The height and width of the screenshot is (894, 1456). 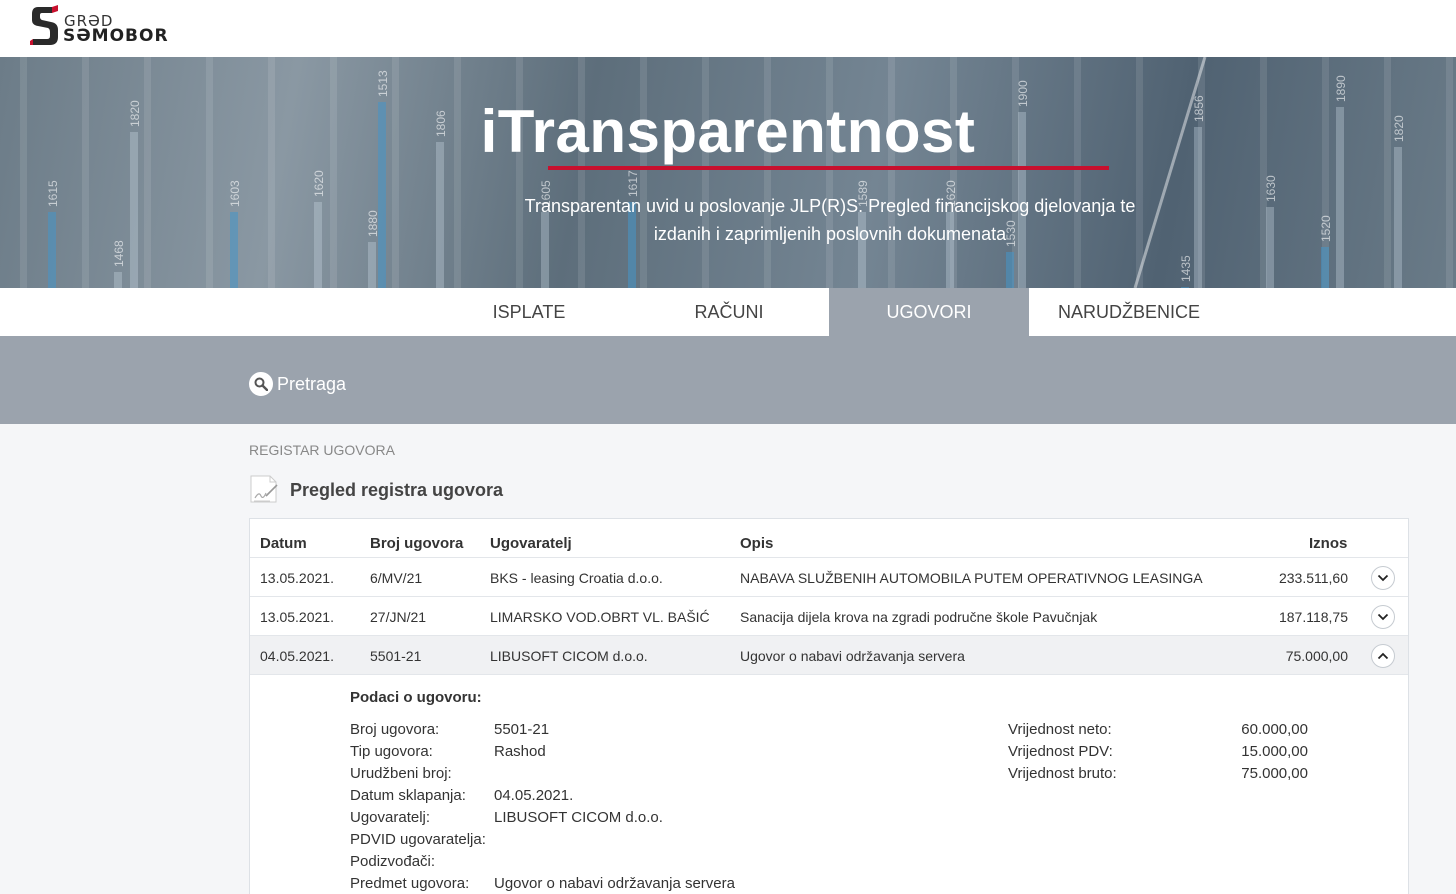 What do you see at coordinates (728, 131) in the screenshot?
I see `hero-title: iTransparentnost` at bounding box center [728, 131].